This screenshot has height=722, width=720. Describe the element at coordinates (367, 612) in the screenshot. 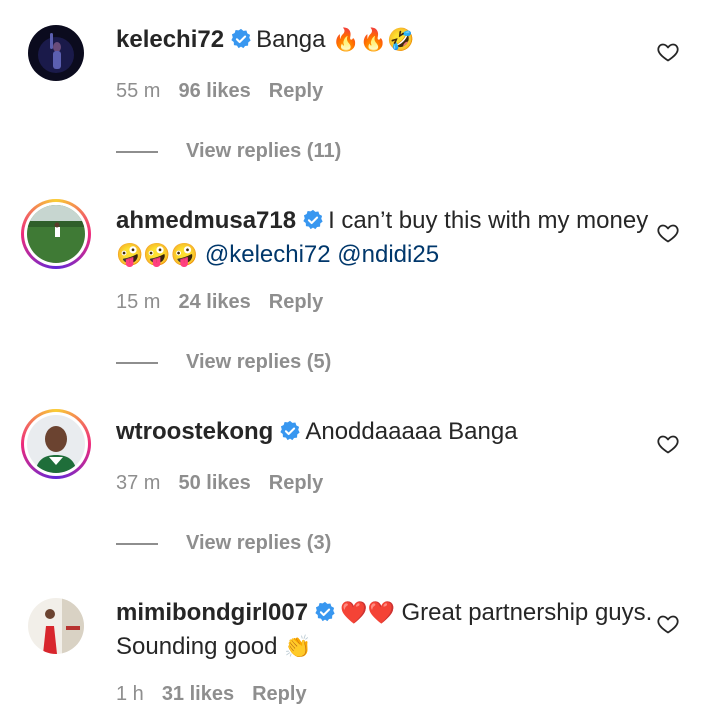

I see `comment-pre-emojis: ❤️❤️` at that location.